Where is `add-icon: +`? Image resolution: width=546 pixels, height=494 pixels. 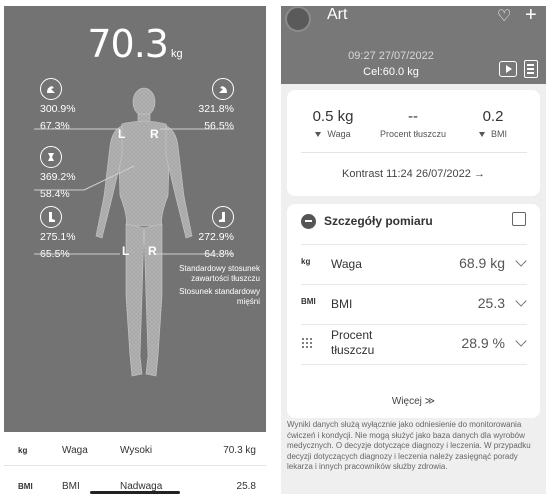 add-icon: + is located at coordinates (531, 16).